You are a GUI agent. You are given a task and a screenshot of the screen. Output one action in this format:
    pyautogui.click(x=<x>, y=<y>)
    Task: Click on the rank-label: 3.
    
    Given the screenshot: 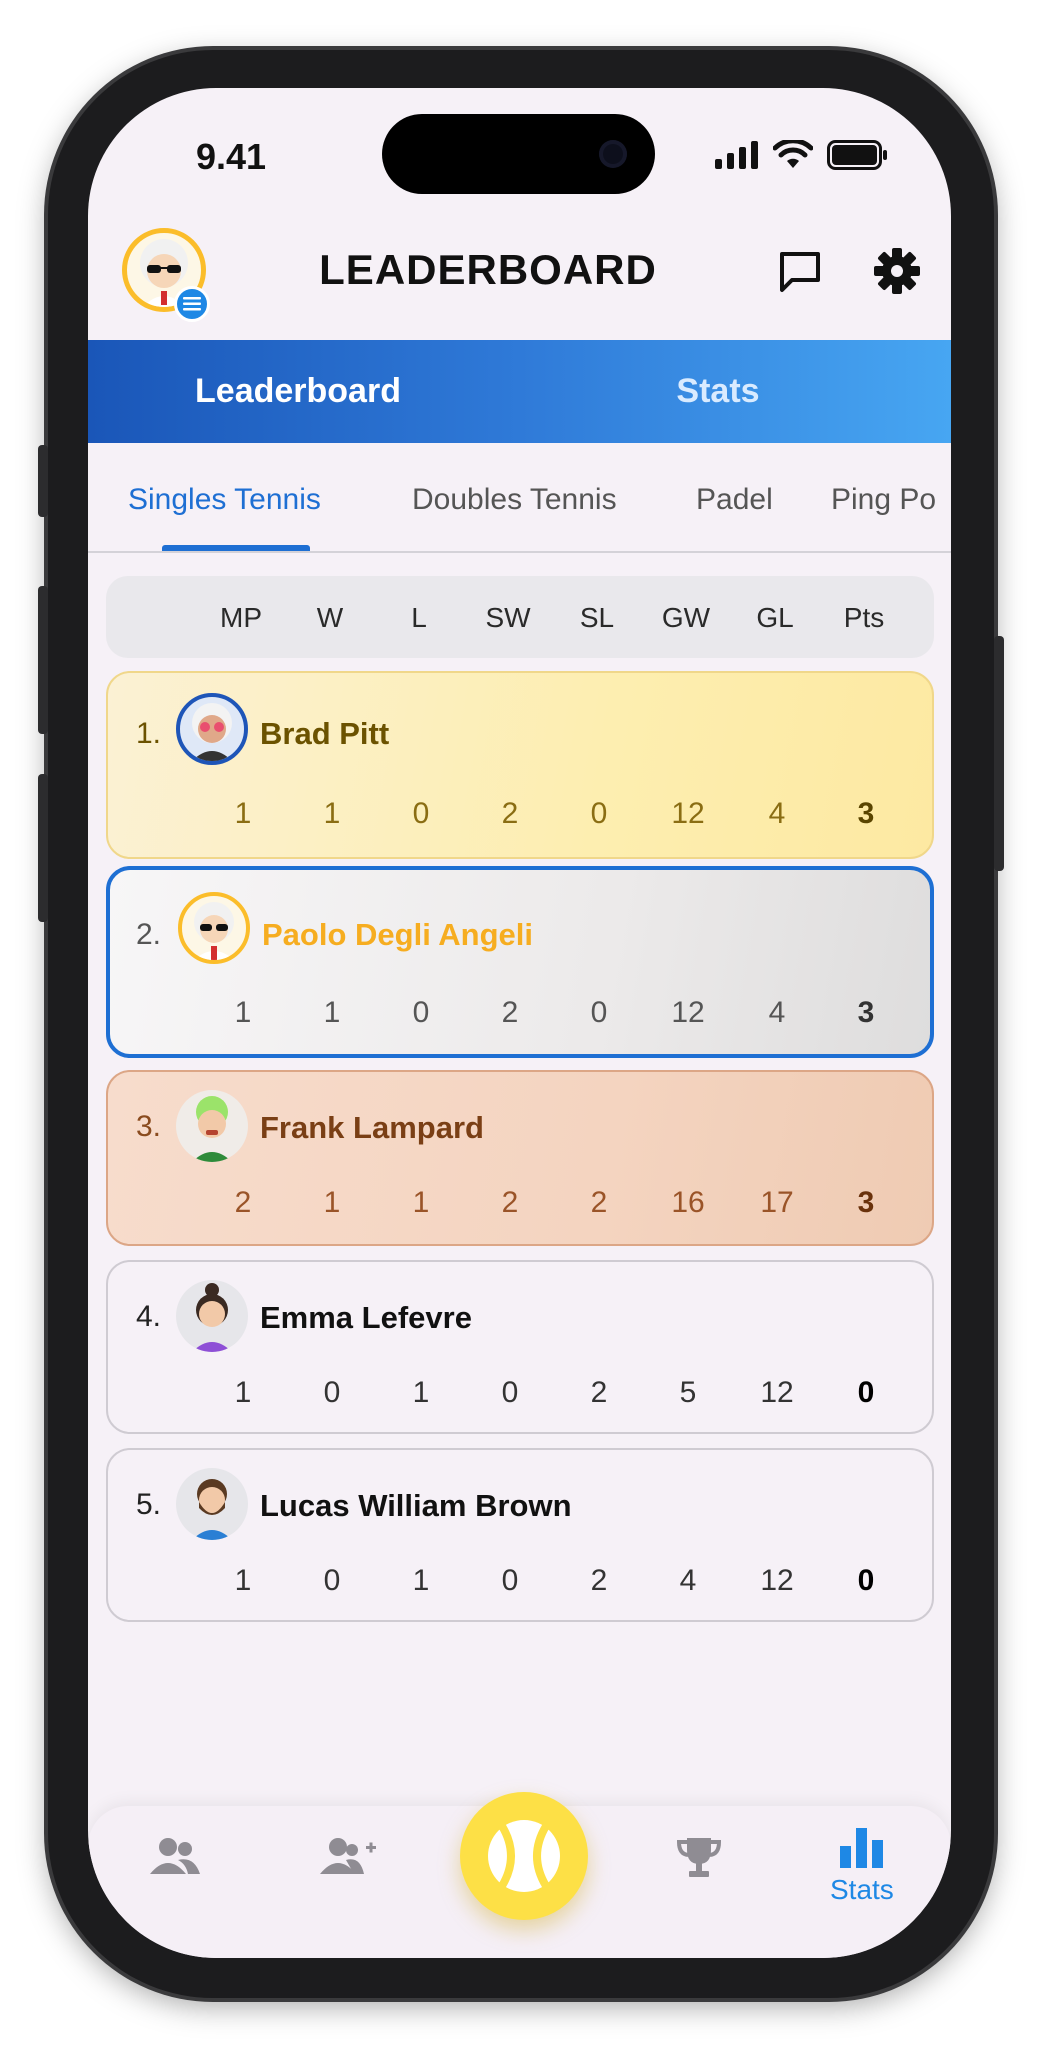 What is the action you would take?
    pyautogui.click(x=149, y=1126)
    